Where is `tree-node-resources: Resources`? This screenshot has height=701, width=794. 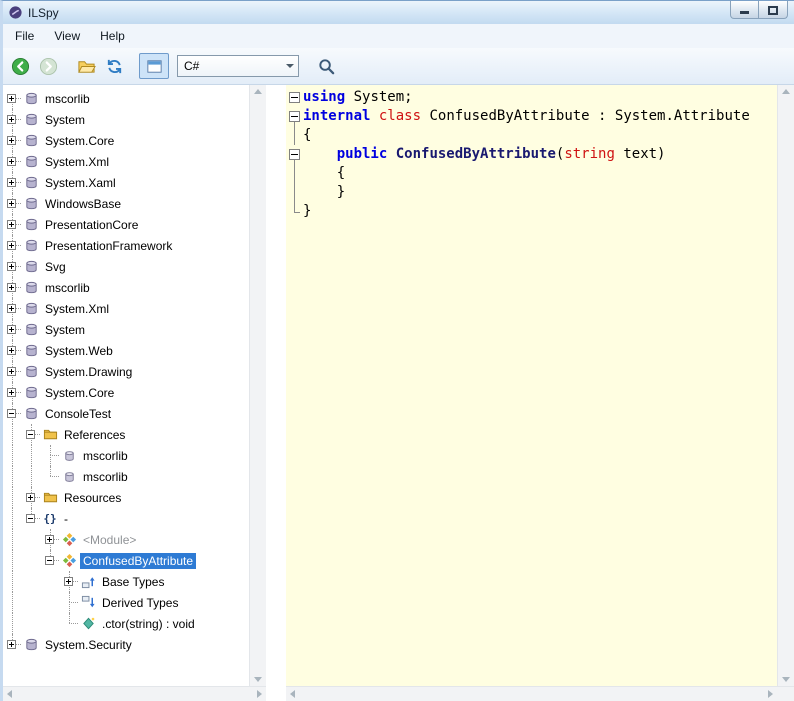 tree-node-resources: Resources is located at coordinates (126, 497).